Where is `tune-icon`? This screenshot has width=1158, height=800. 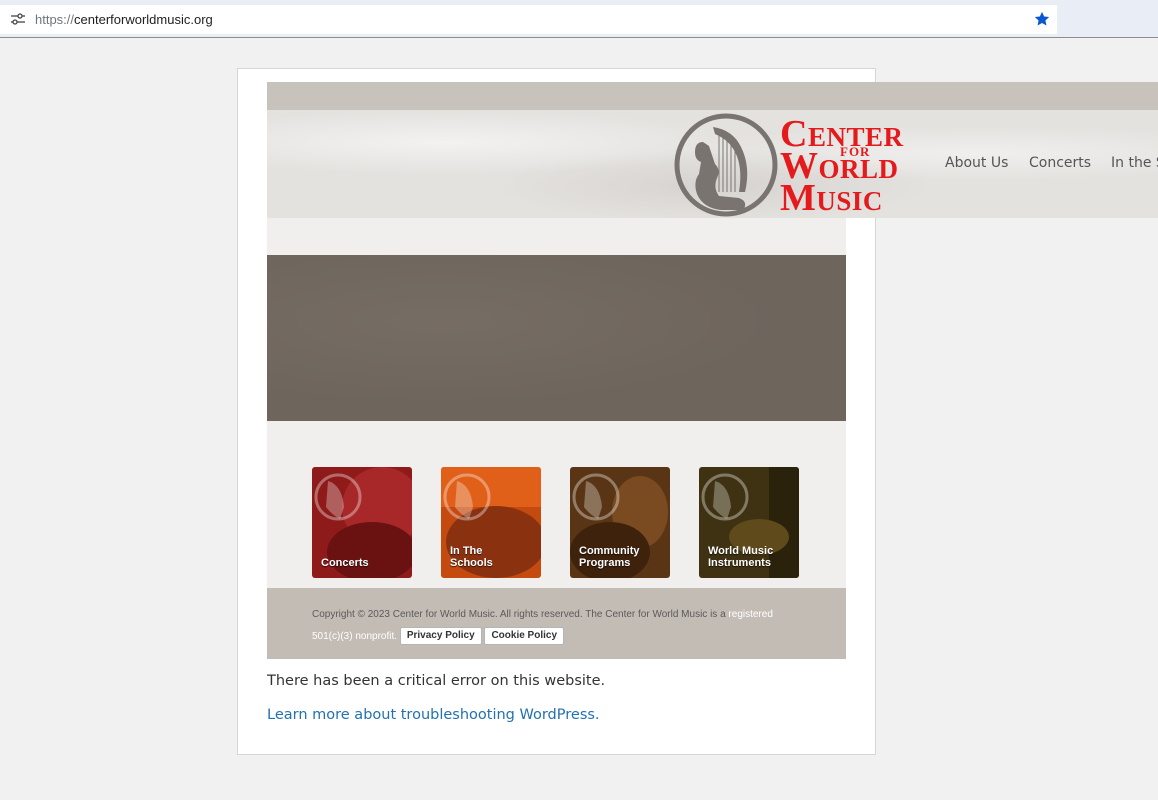 tune-icon is located at coordinates (18, 19).